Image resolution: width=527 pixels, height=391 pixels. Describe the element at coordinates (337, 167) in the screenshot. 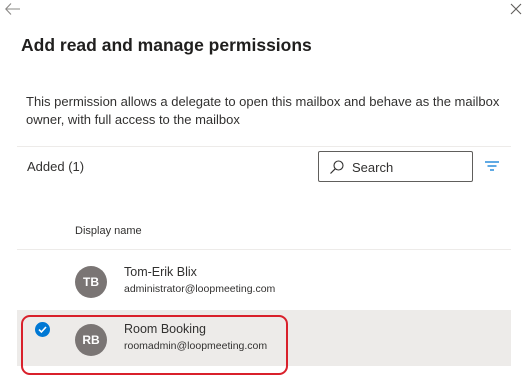

I see `search-icon` at that location.